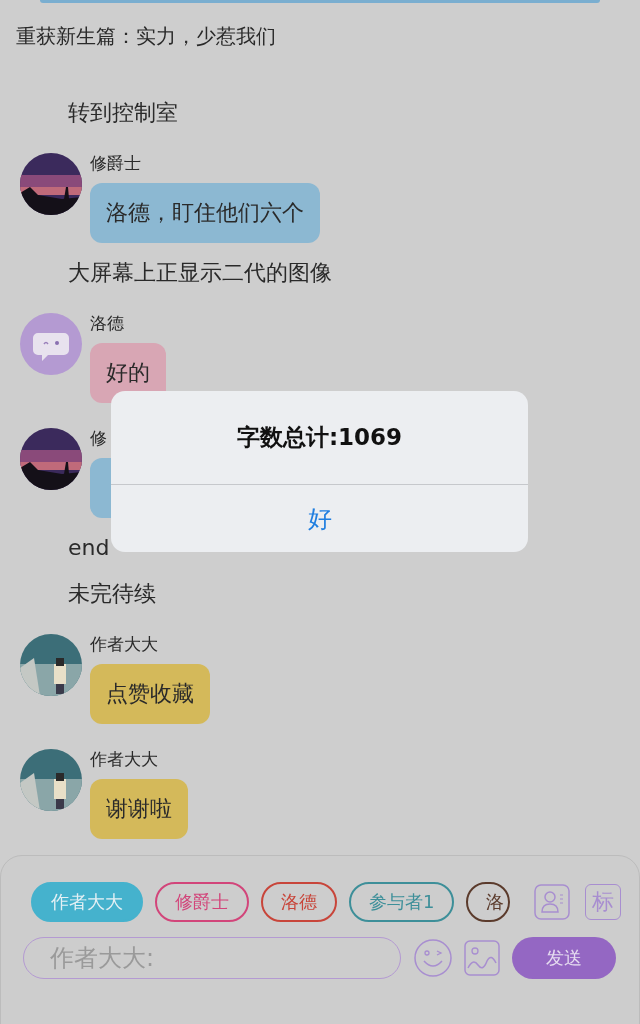 The width and height of the screenshot is (640, 1024). I want to click on emoji-icon, so click(433, 958).